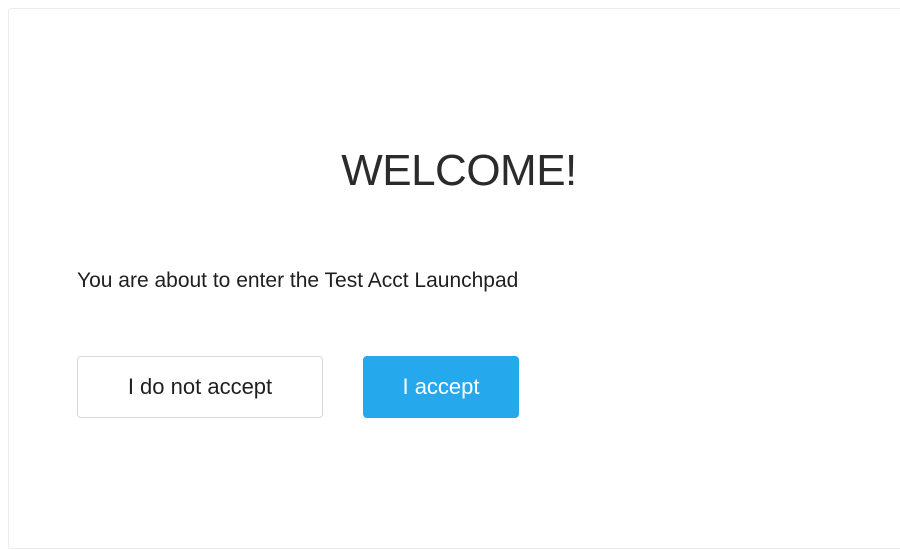  Describe the element at coordinates (459, 170) in the screenshot. I see `dialog-title: WELCOME!` at that location.